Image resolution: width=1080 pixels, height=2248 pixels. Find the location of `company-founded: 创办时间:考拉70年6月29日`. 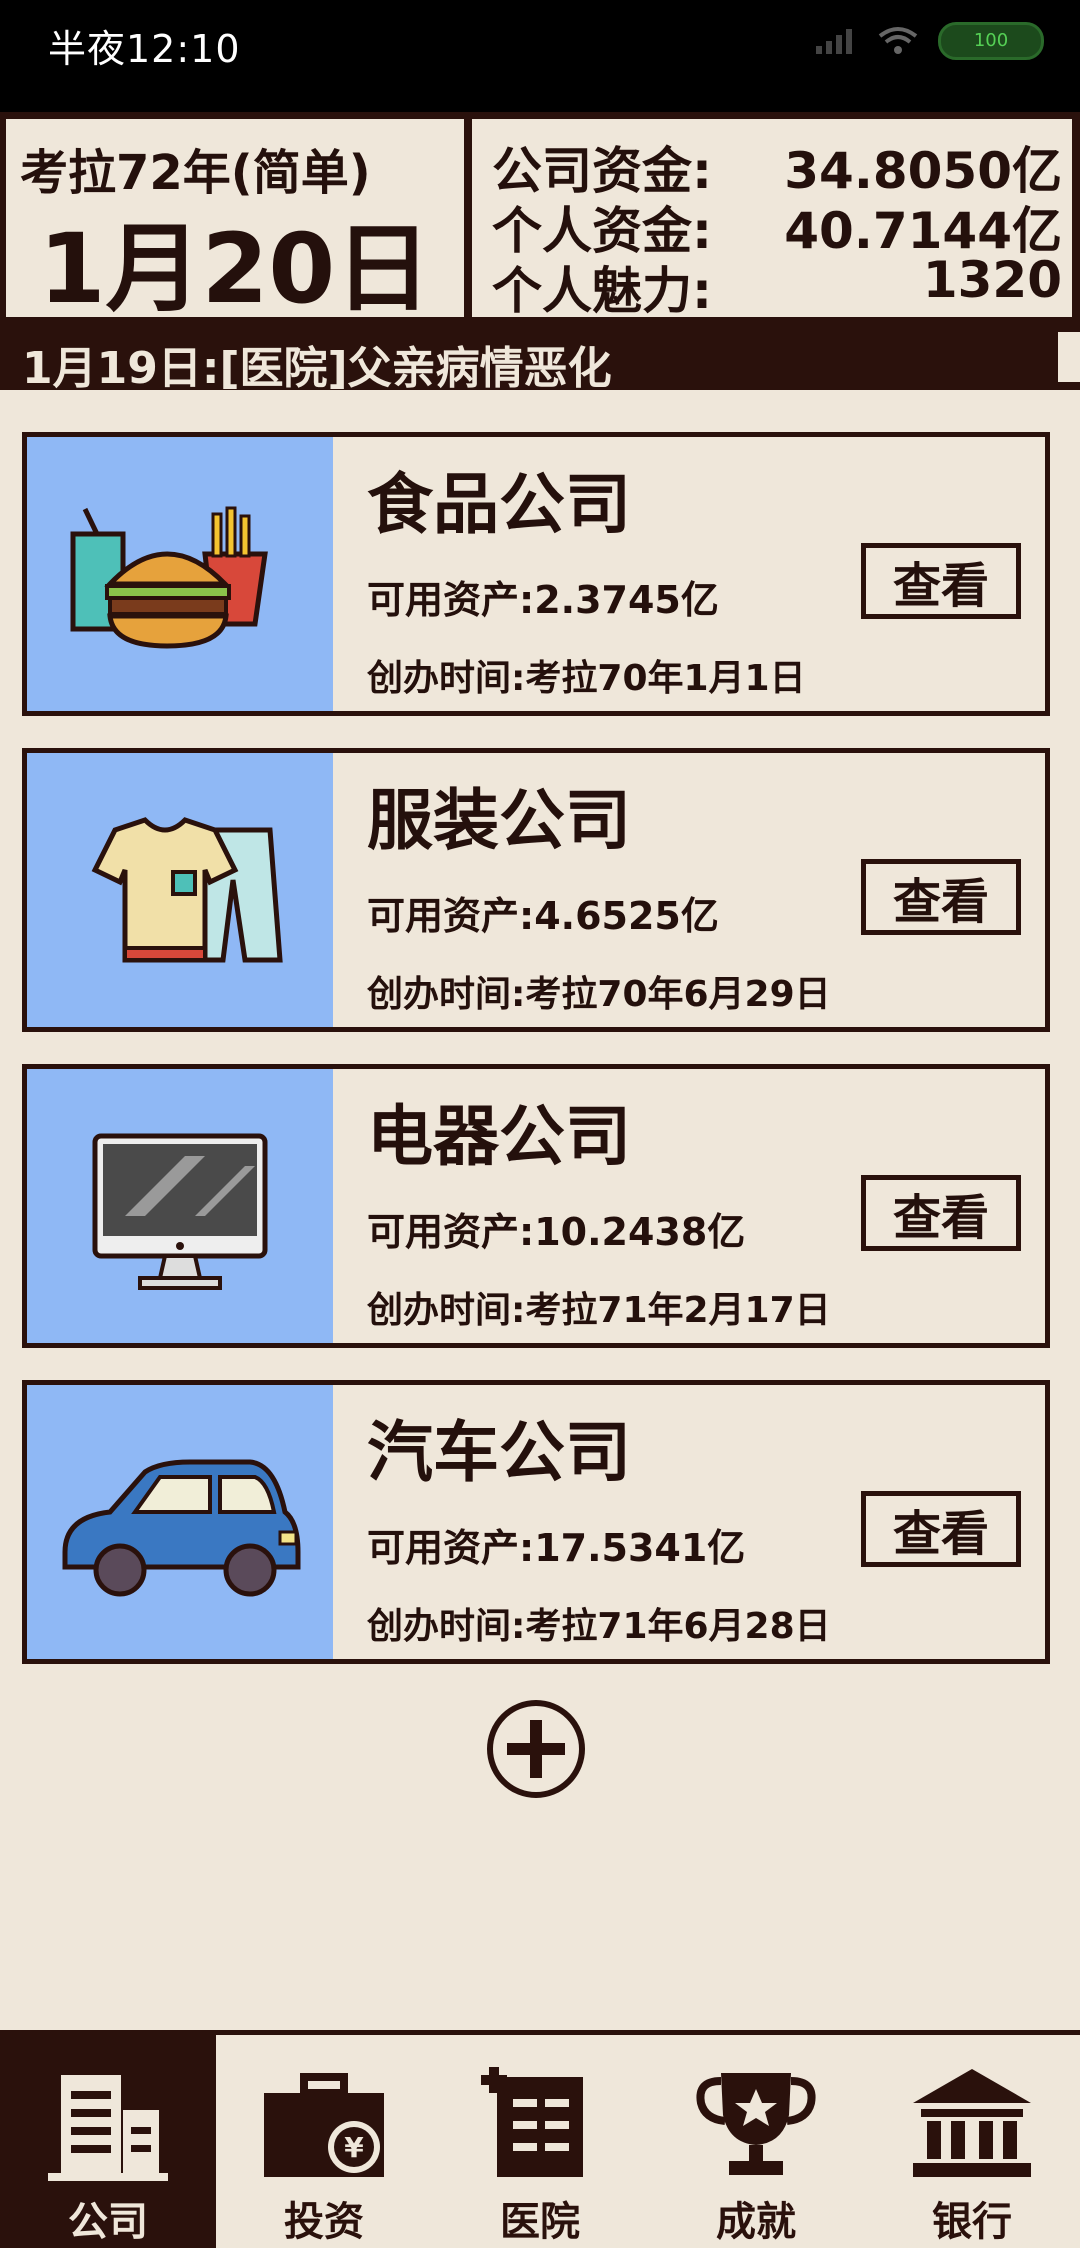

company-founded: 创办时间:考拉70年6月29日 is located at coordinates (599, 994).